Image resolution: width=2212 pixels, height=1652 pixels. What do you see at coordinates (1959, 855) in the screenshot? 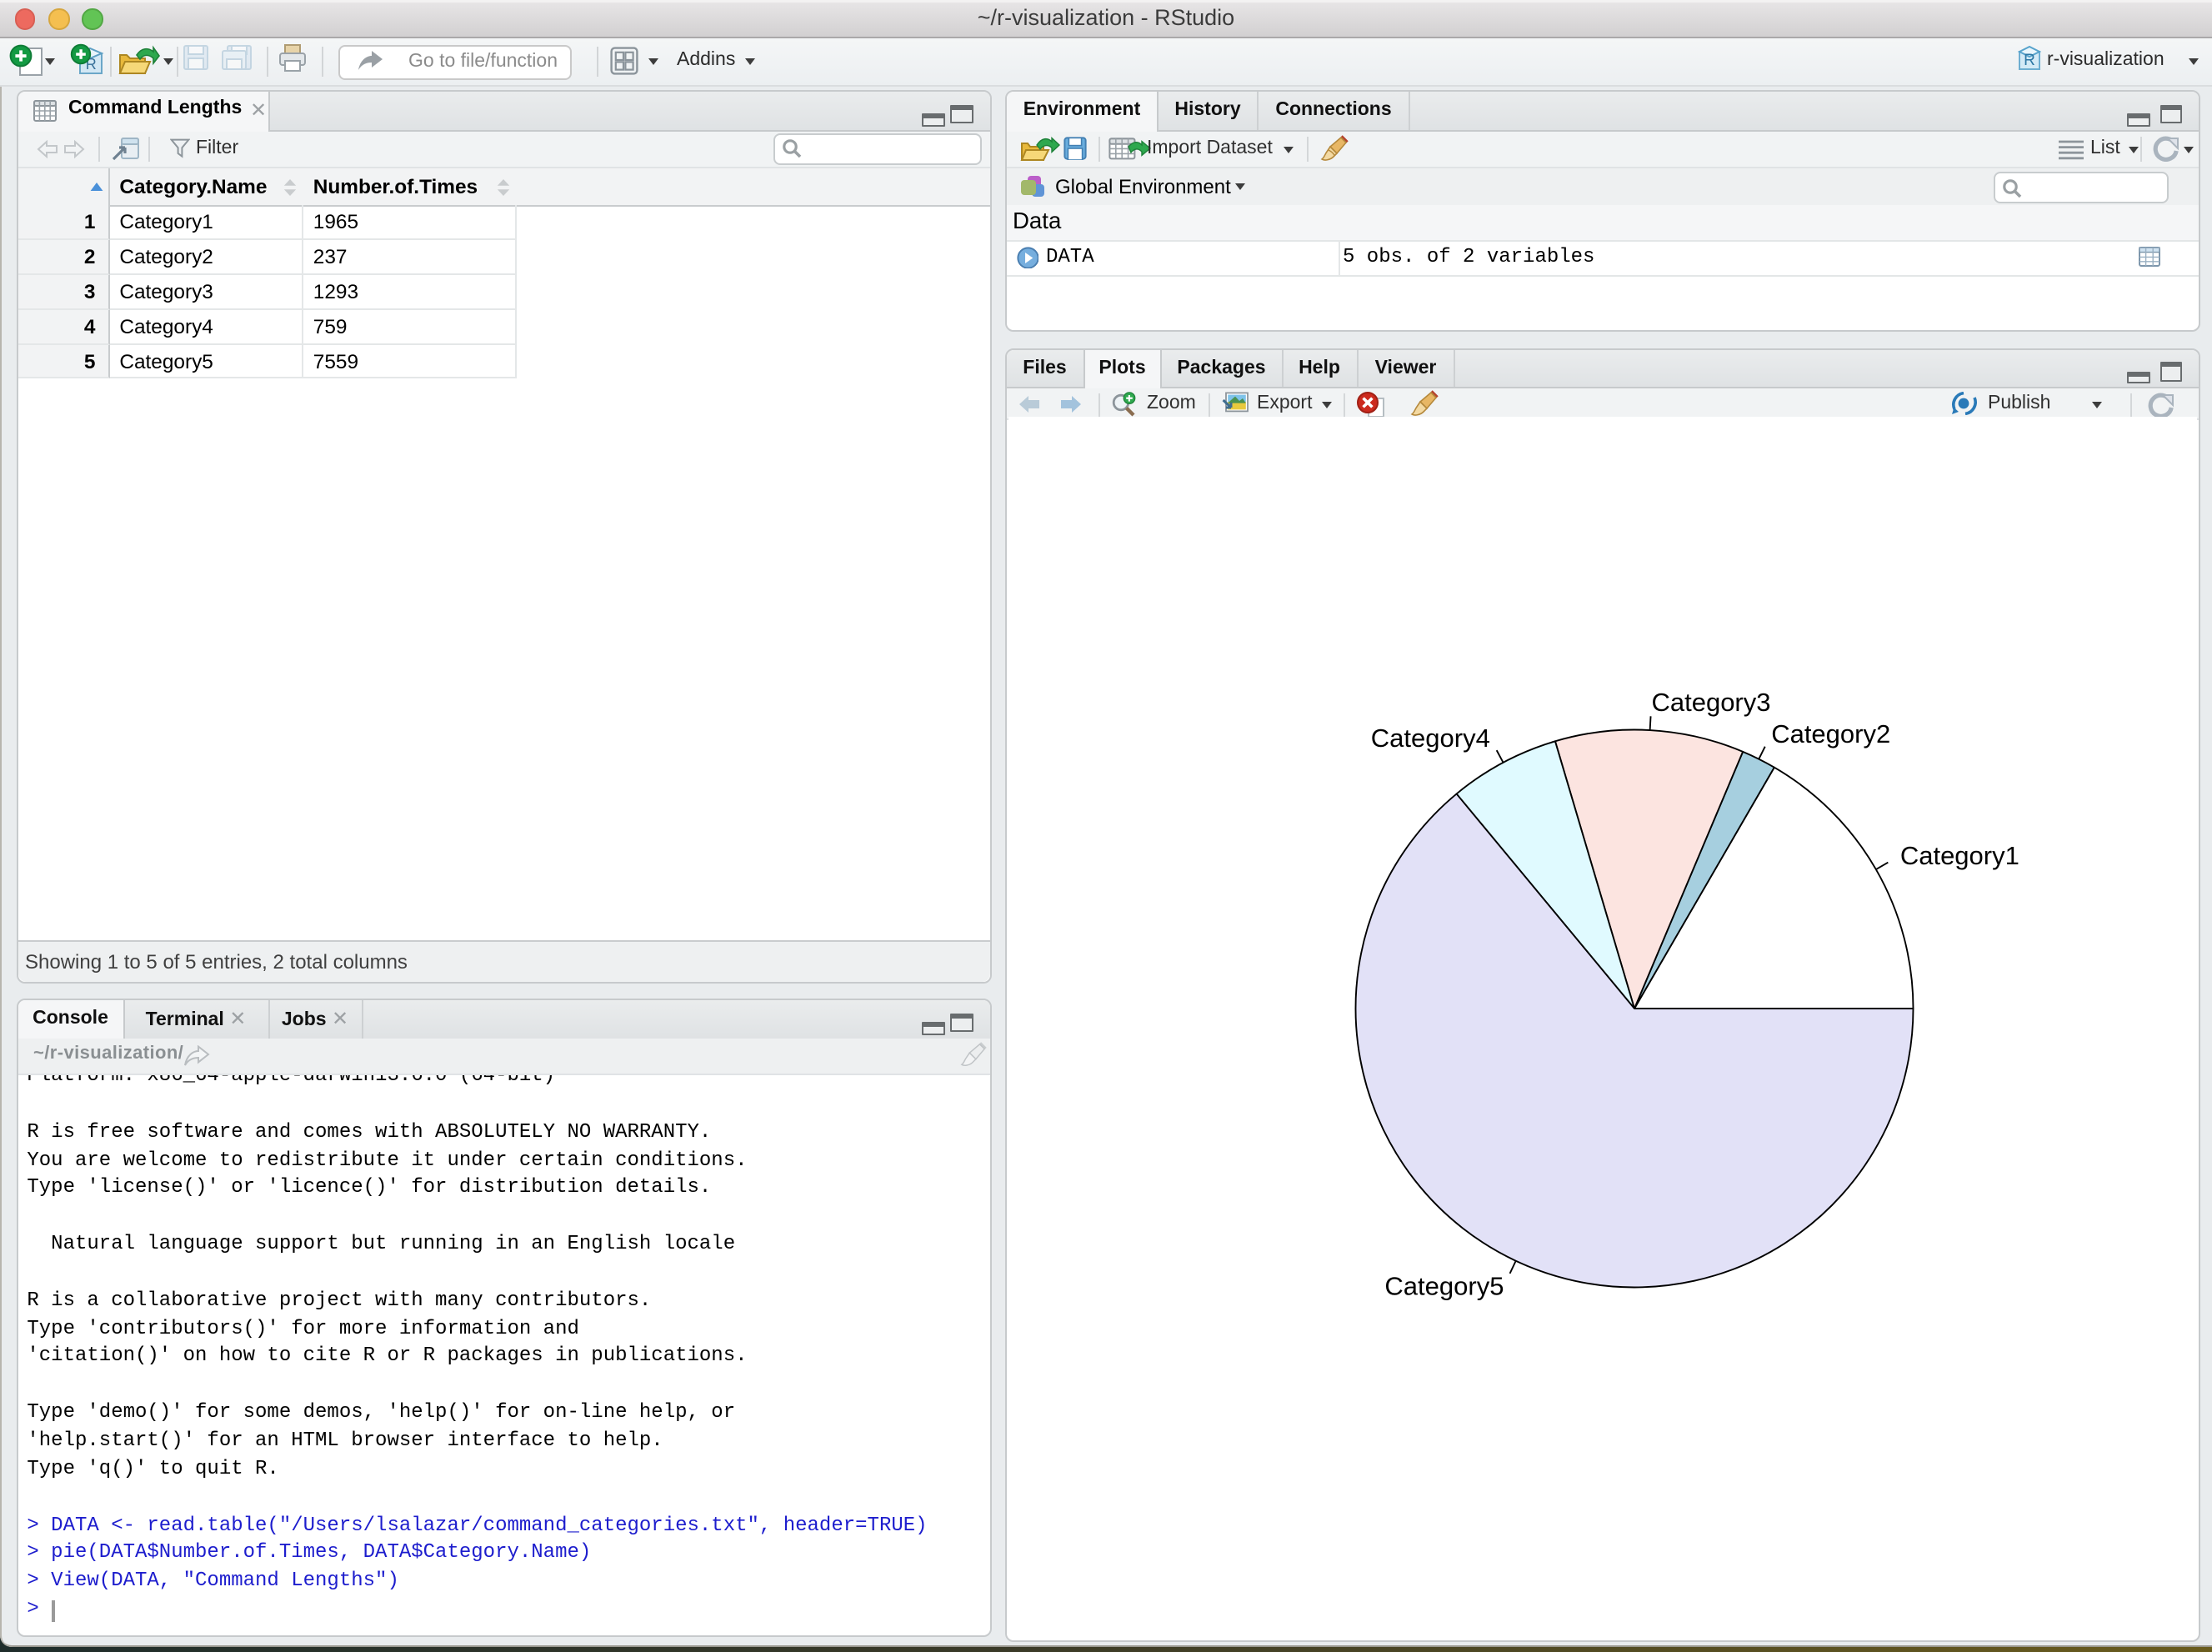
I see `svg-text: Category1` at bounding box center [1959, 855].